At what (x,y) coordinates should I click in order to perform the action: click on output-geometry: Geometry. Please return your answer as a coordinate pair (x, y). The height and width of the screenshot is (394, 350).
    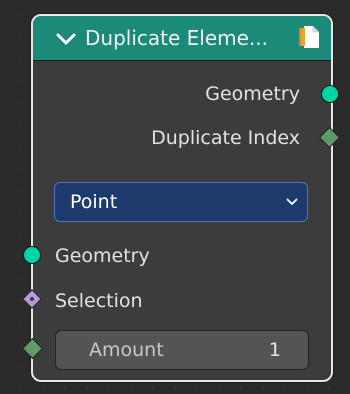
    Looking at the image, I should click on (252, 94).